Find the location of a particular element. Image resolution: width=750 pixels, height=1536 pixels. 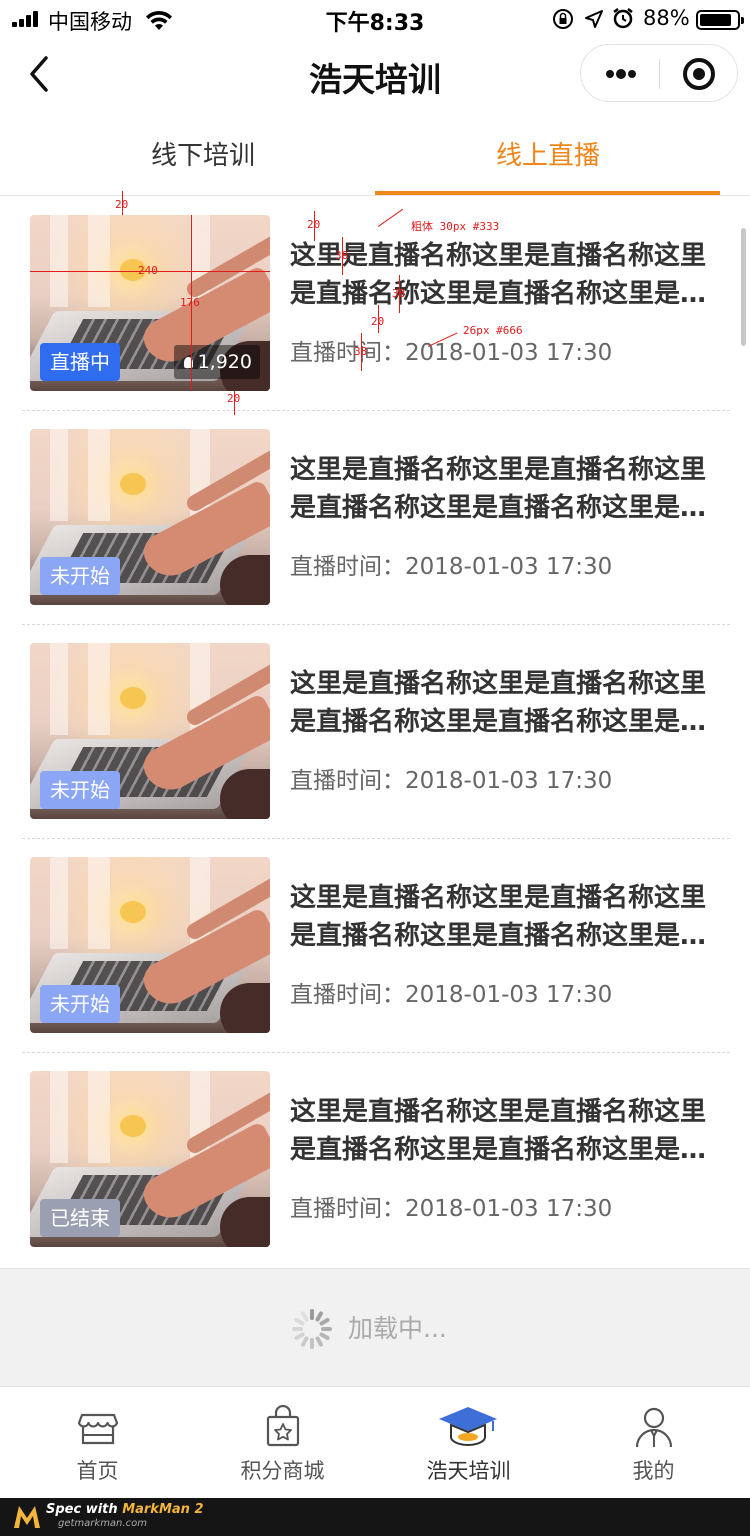

annotation-line-height-2: 38 is located at coordinates (399, 293).